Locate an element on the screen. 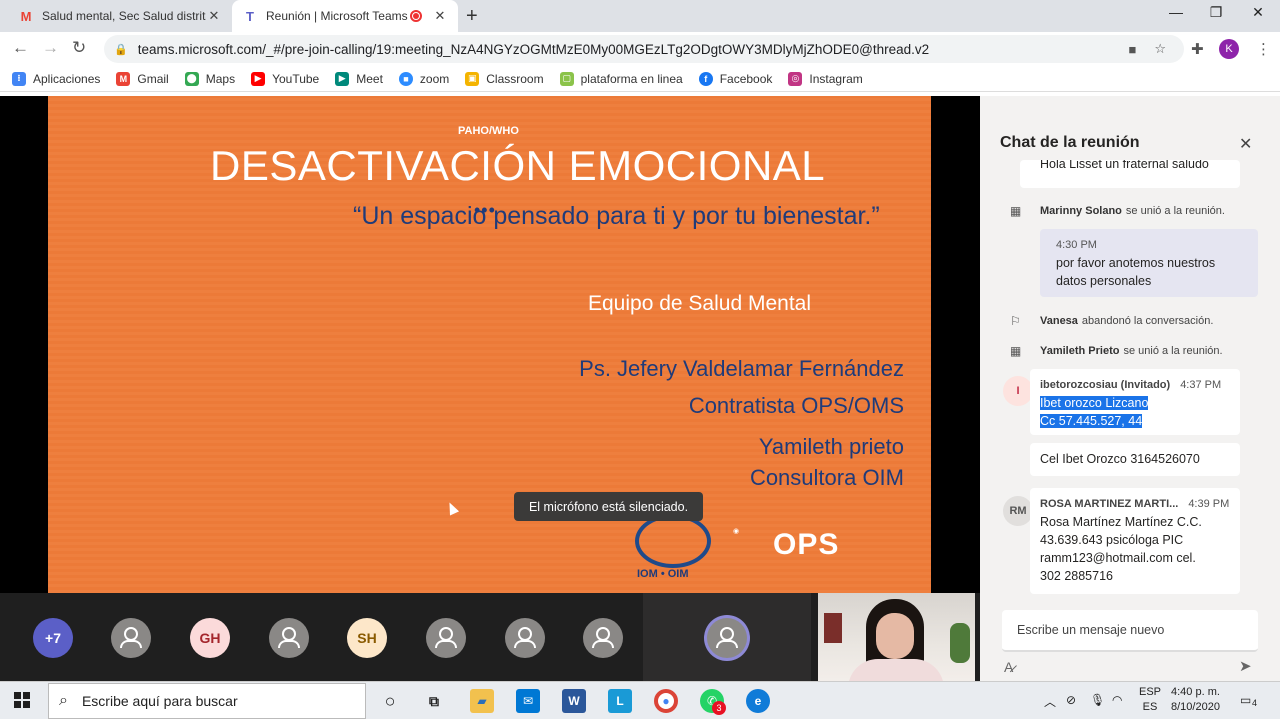  new-tab-button: + is located at coordinates (472, 16).